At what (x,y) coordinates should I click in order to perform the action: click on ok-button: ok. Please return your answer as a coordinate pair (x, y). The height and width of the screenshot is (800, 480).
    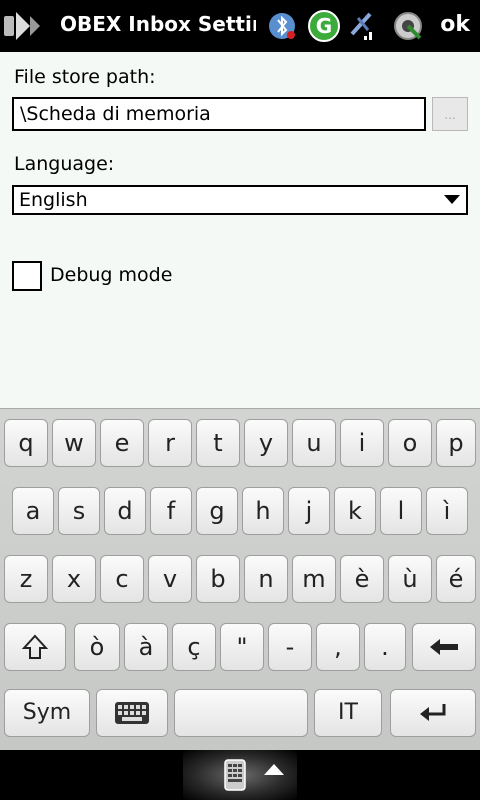
    Looking at the image, I should click on (455, 24).